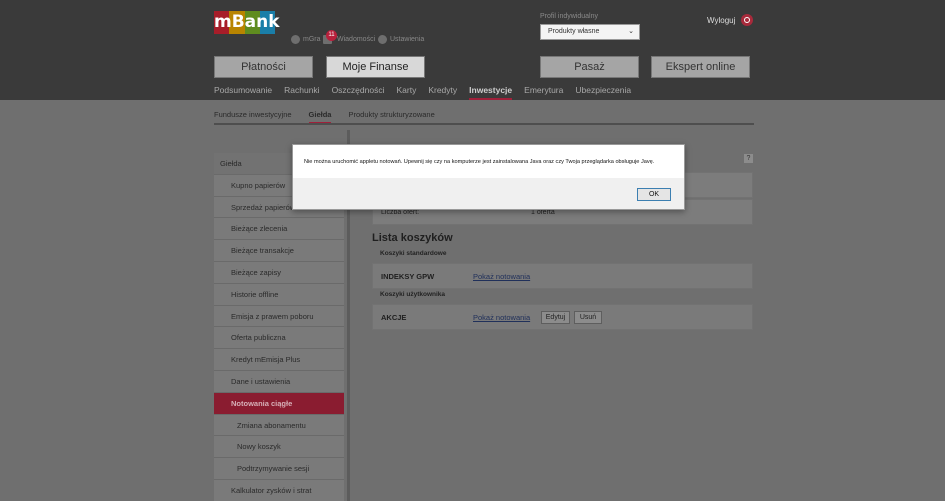  I want to click on nav-karty: Karty, so click(406, 92).